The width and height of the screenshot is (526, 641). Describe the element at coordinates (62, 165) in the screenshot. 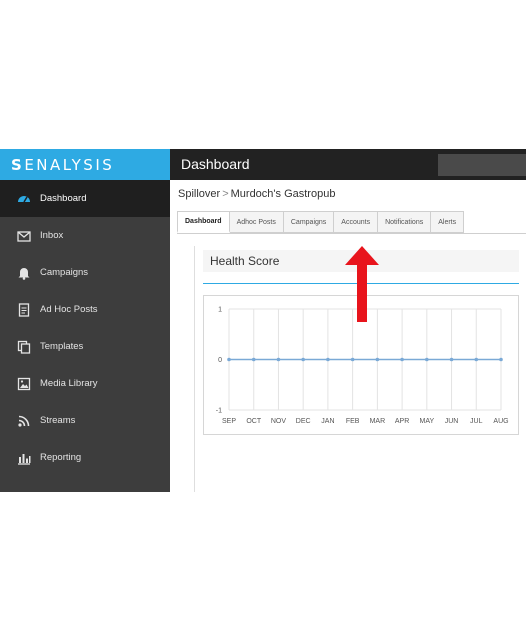

I see `app-logo: SENALYSIS` at that location.